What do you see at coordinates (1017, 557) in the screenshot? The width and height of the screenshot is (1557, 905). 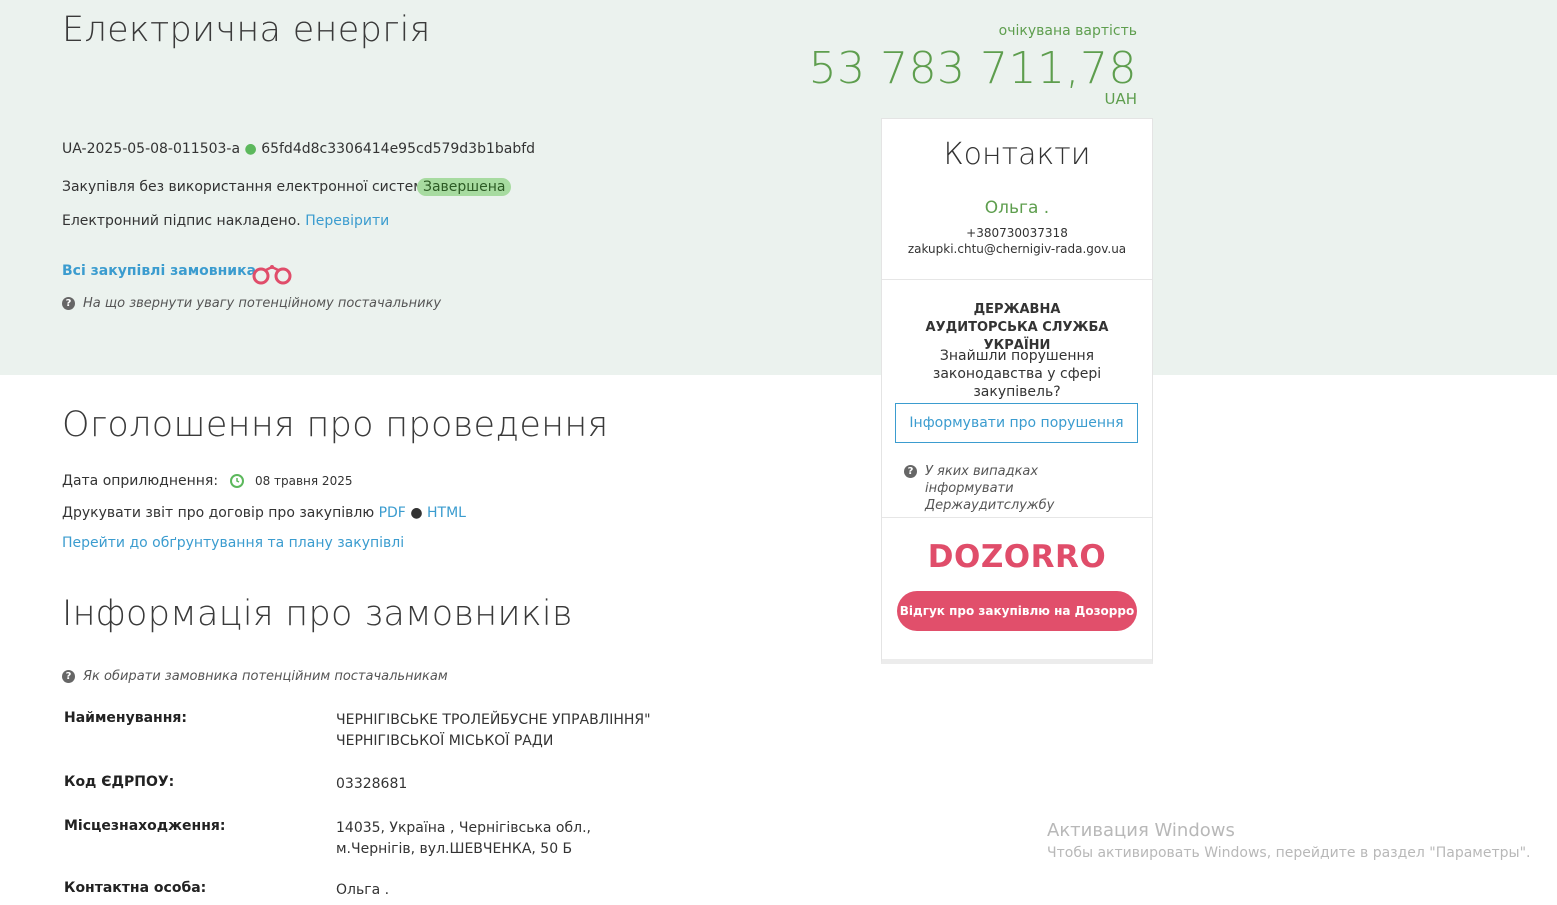 I see `dozorro-logo: DOZORRO` at bounding box center [1017, 557].